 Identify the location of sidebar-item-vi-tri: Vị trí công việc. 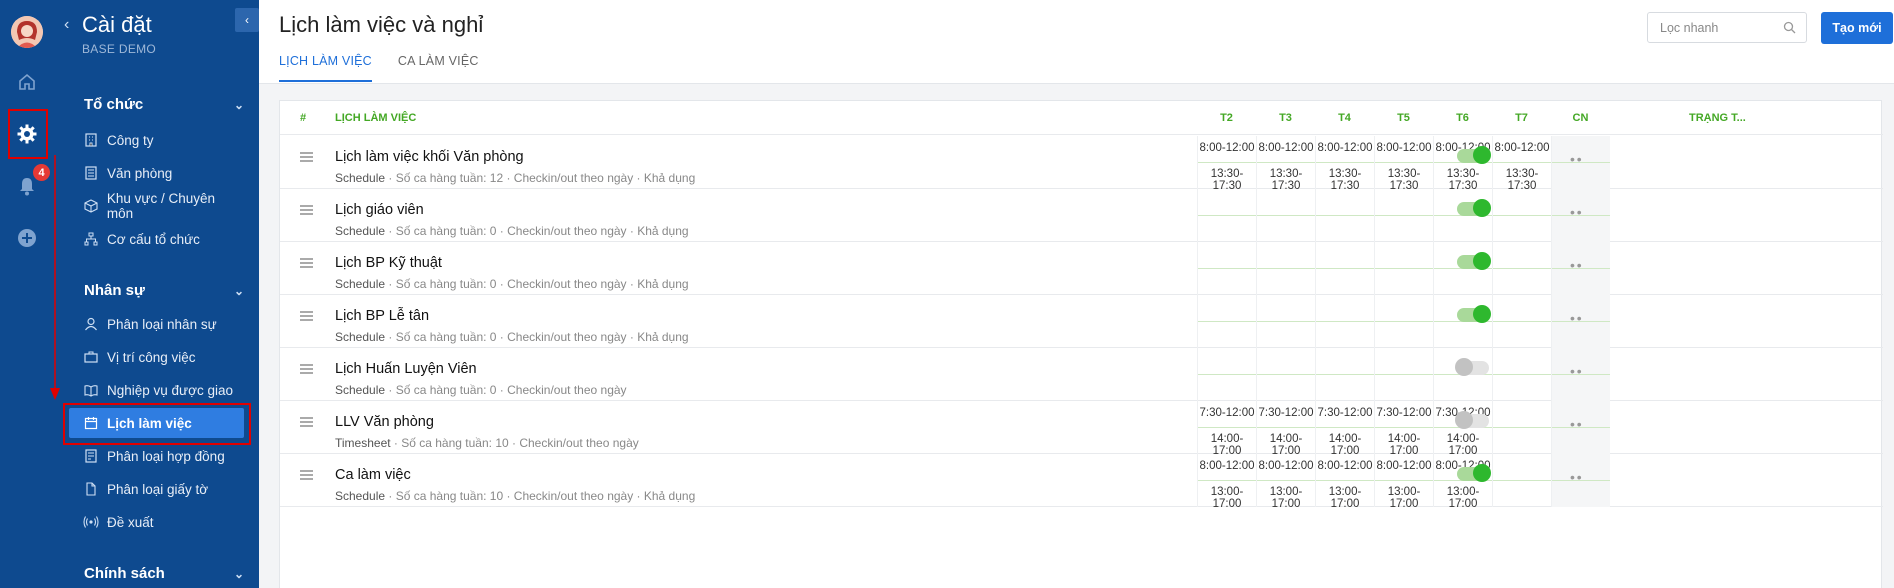
(156, 357).